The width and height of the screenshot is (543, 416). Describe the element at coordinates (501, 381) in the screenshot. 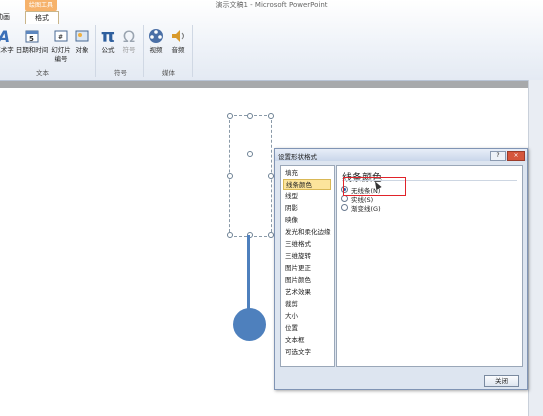

I see `close-button: 关闭` at that location.